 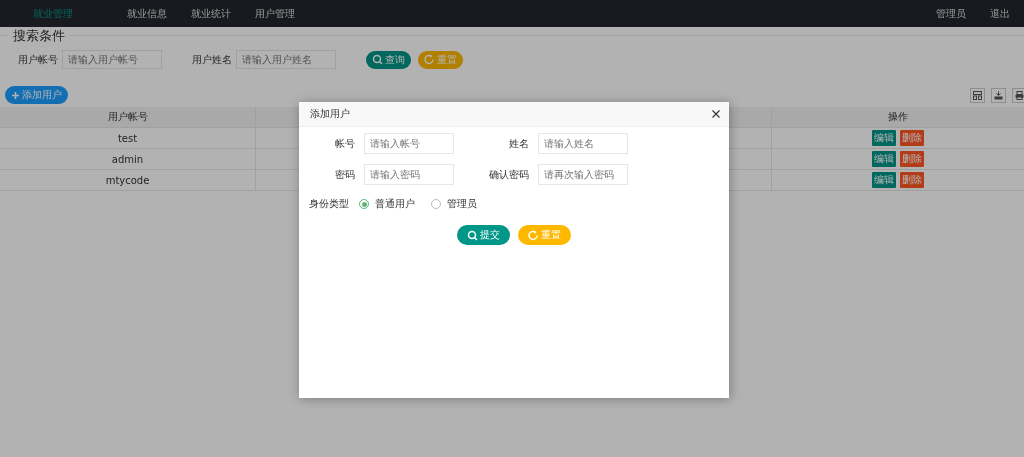 What do you see at coordinates (1000, 13) in the screenshot?
I see `logout-link: 退出` at bounding box center [1000, 13].